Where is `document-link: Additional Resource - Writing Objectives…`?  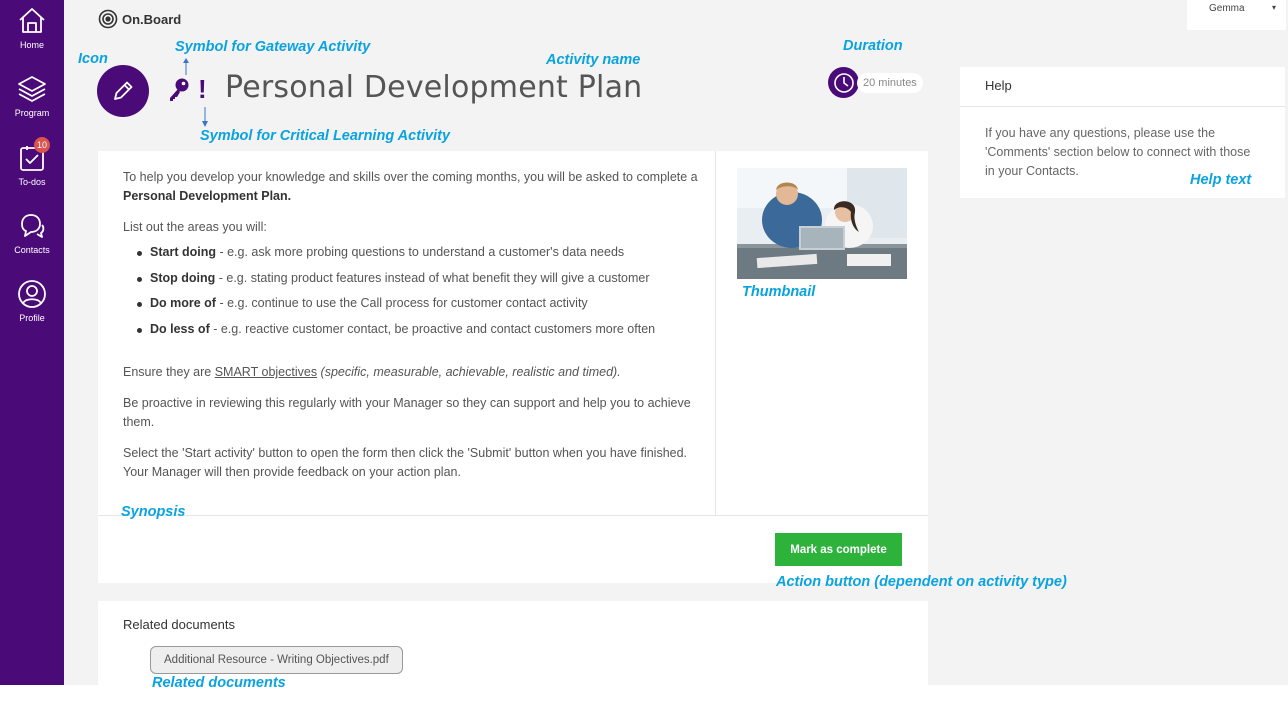
document-link: Additional Resource - Writing Objectives… is located at coordinates (276, 660).